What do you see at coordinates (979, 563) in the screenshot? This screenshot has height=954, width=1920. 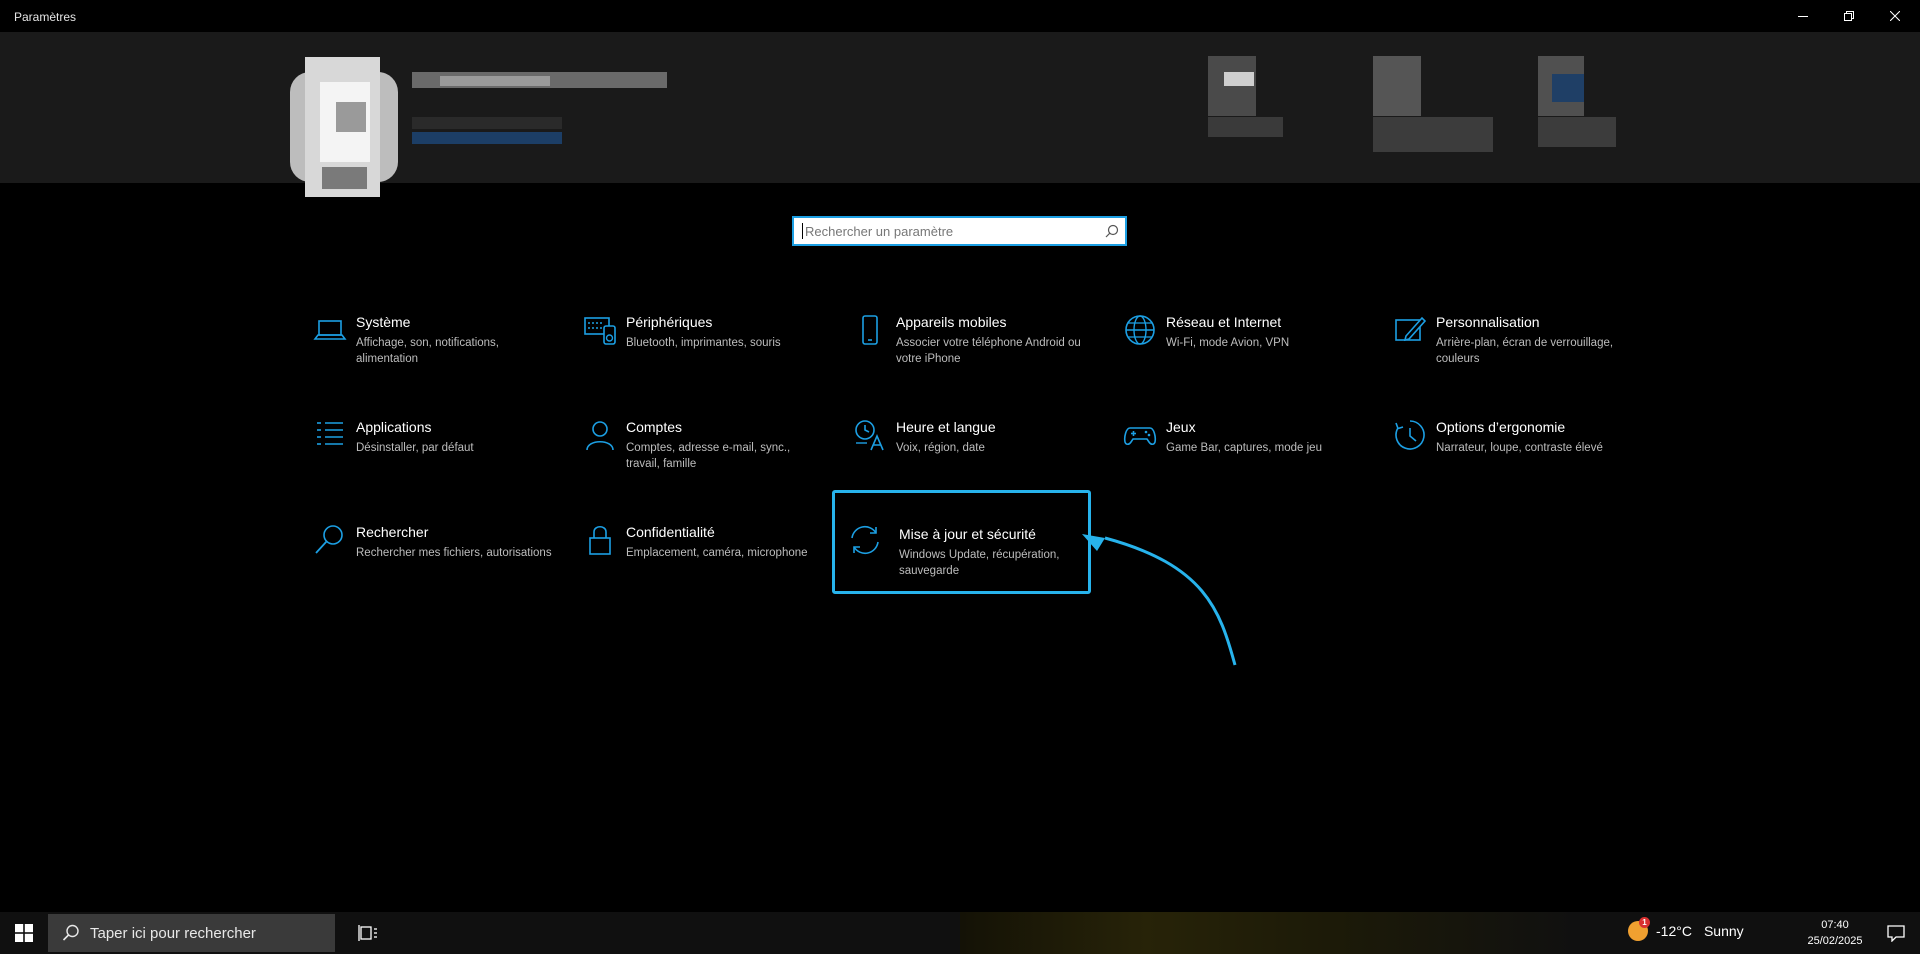 I see `tile-desc: Windows Update, récupération, sauvegarde` at bounding box center [979, 563].